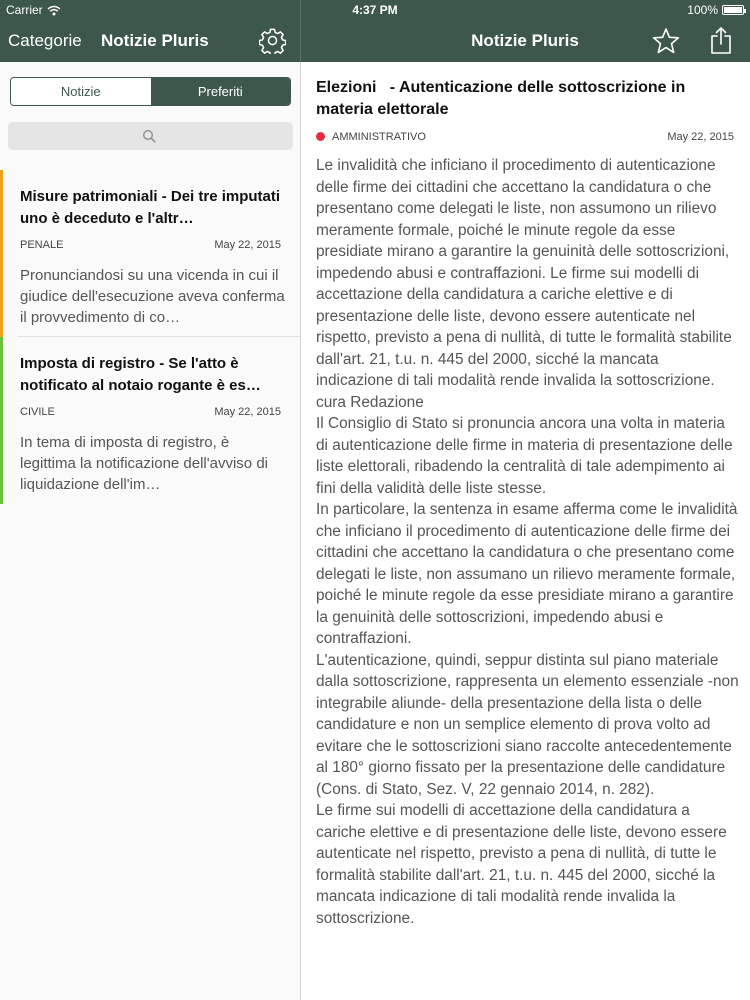 This screenshot has height=1000, width=750. Describe the element at coordinates (320, 136) in the screenshot. I see `category-dot-icon` at that location.